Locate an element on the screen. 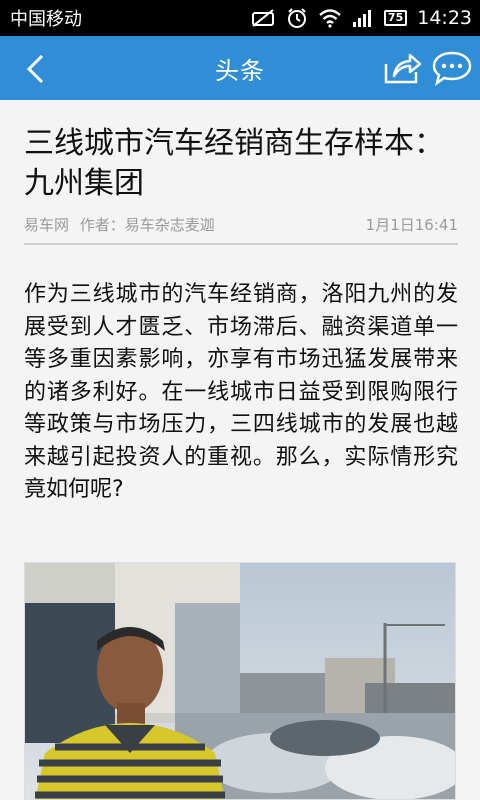  back-button is located at coordinates (35, 69).